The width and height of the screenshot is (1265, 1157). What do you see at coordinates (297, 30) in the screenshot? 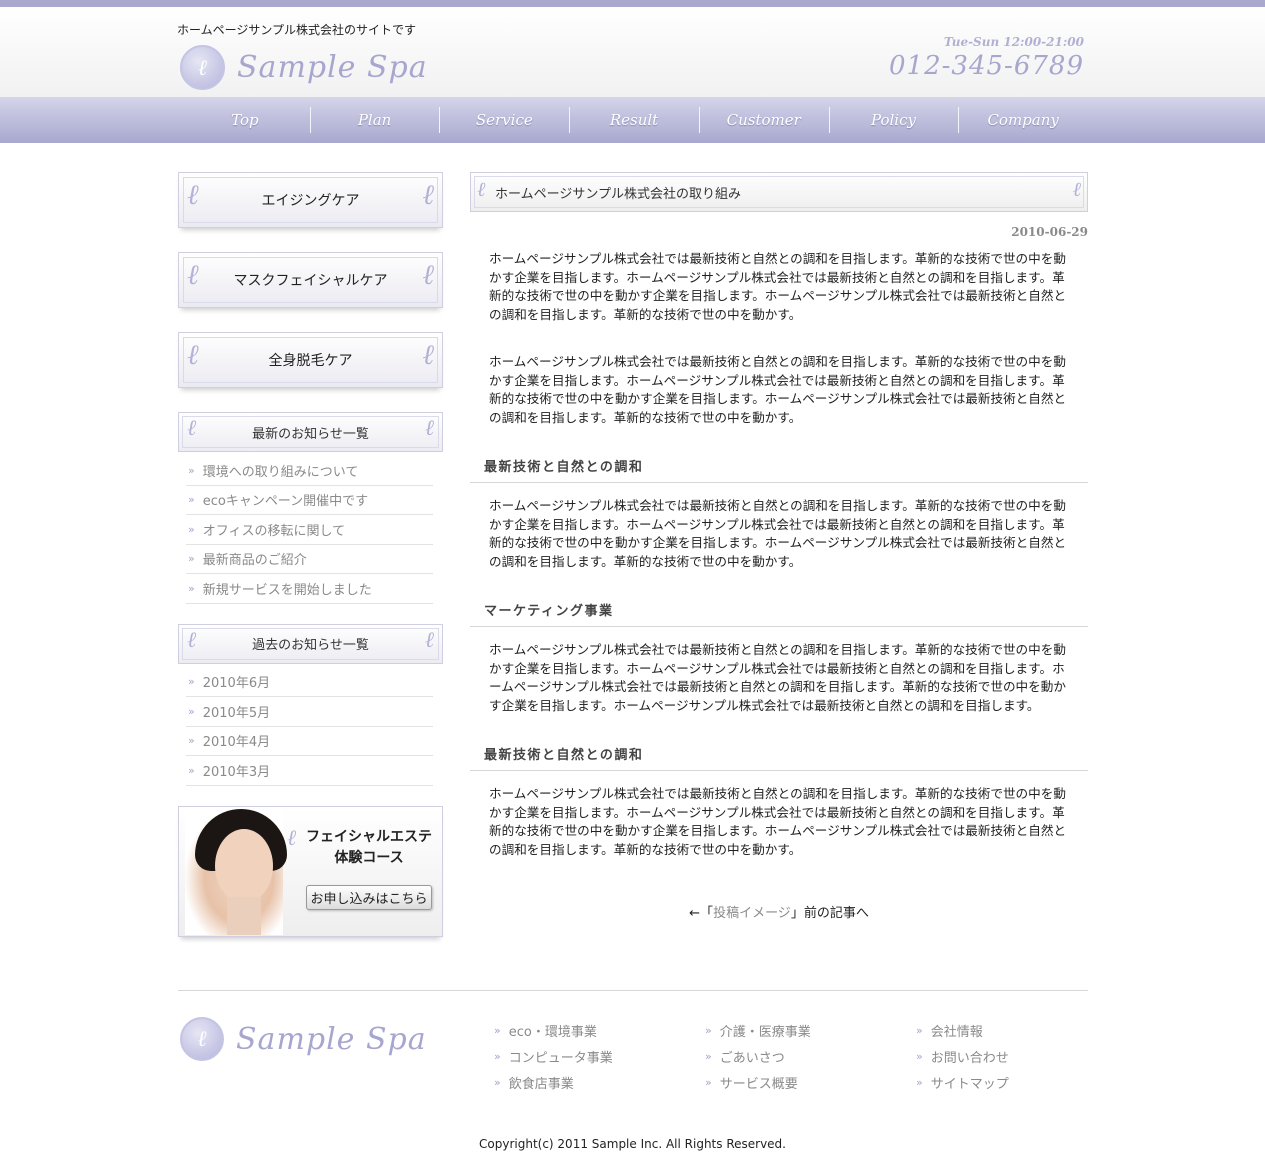
I see `site-tagline: ホームページサンプル株式会社のサイトです` at bounding box center [297, 30].